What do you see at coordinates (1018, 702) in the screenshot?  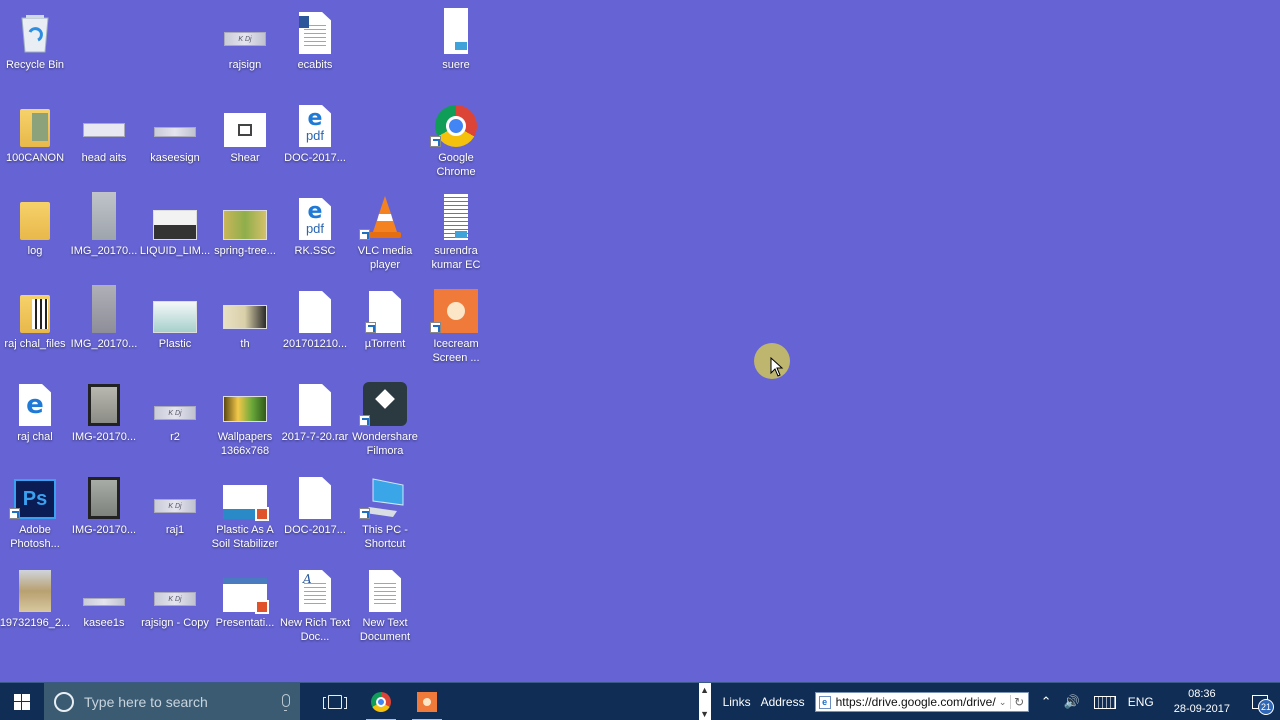 I see `refresh-icon: ↻` at bounding box center [1018, 702].